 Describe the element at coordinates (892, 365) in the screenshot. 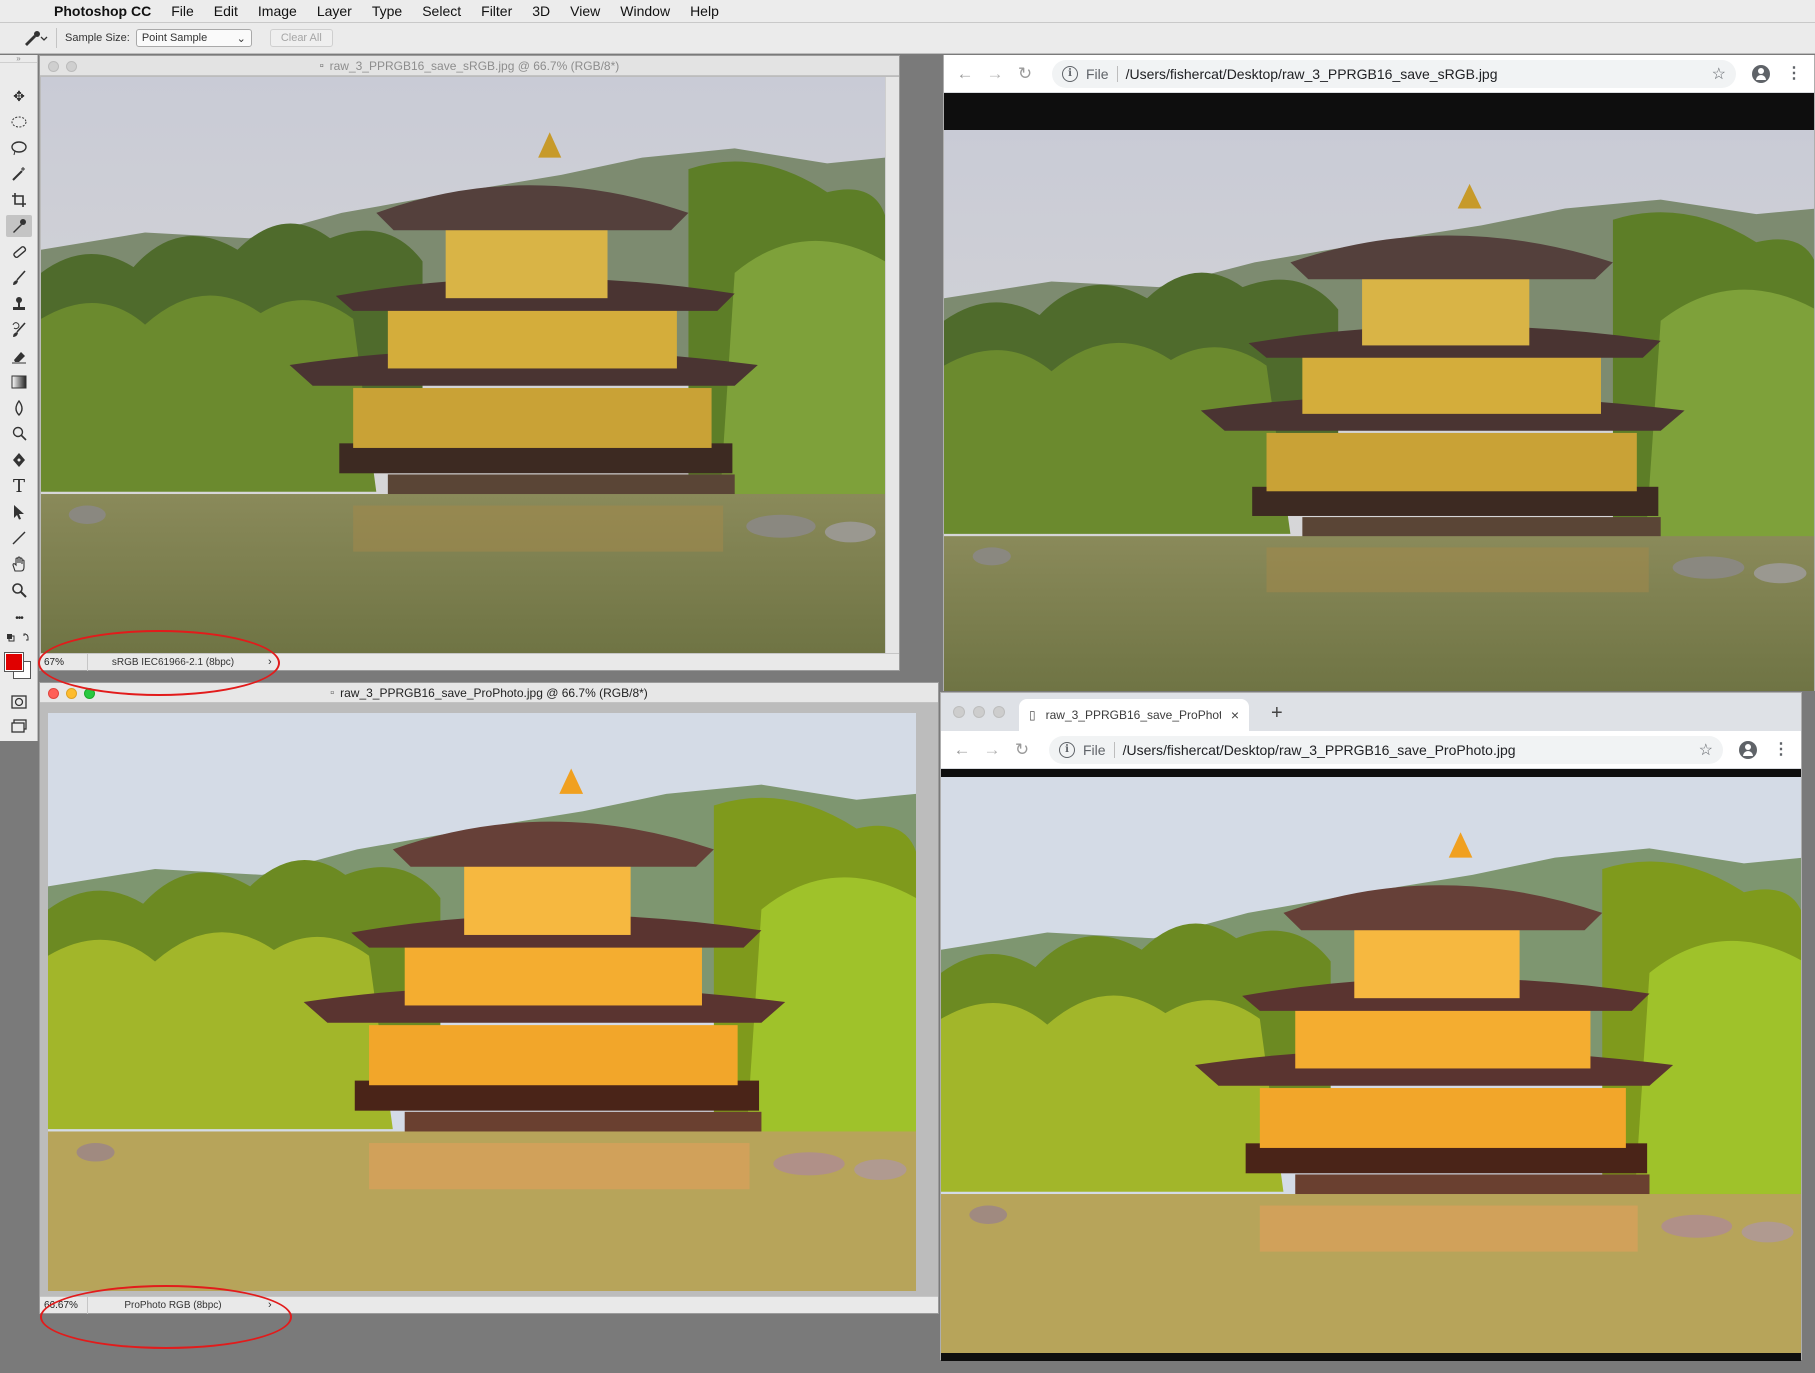

I see `vertical-scrollbar` at that location.